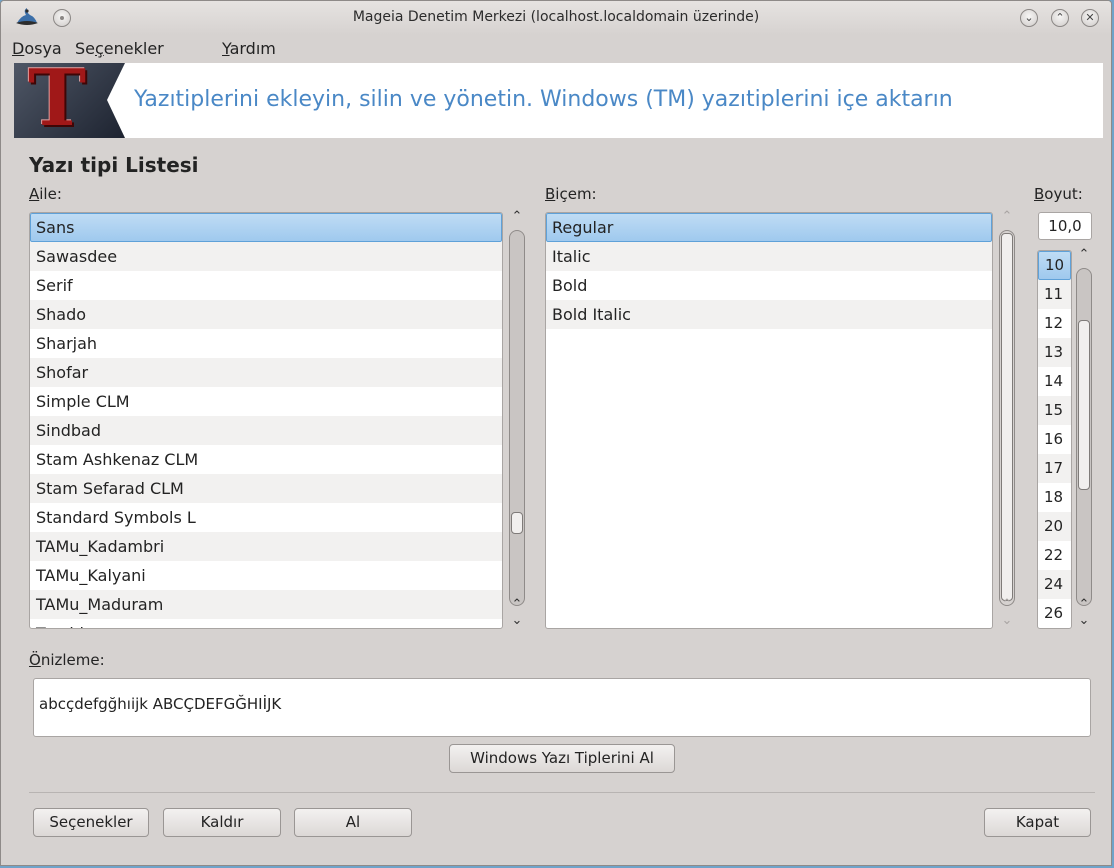 The width and height of the screenshot is (1114, 868). Describe the element at coordinates (266, 546) in the screenshot. I see `font-family-item: TAMu_Kadambri` at that location.